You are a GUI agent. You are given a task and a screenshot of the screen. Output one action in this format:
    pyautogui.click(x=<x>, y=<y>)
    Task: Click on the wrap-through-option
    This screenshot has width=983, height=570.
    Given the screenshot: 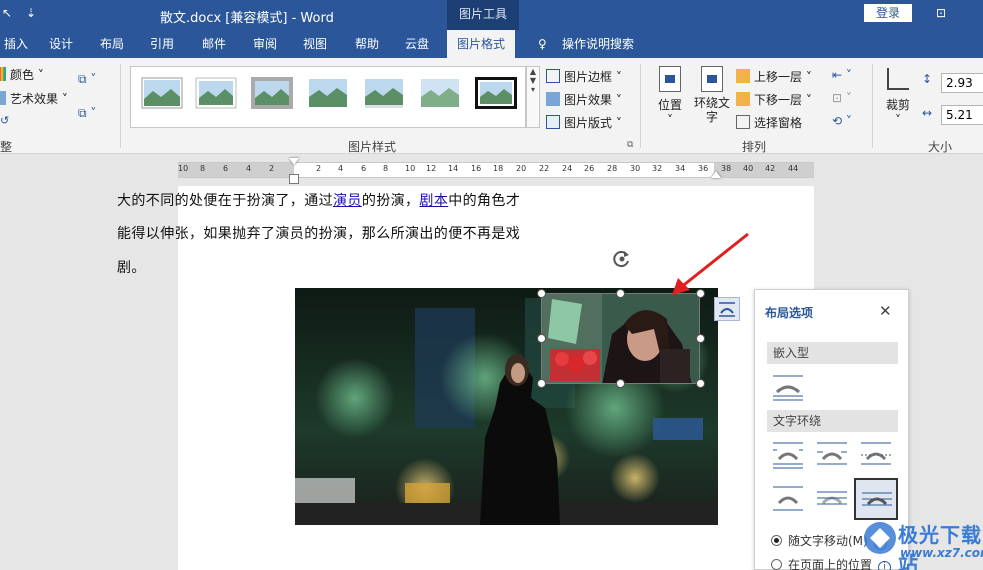 What is the action you would take?
    pyautogui.click(x=876, y=455)
    